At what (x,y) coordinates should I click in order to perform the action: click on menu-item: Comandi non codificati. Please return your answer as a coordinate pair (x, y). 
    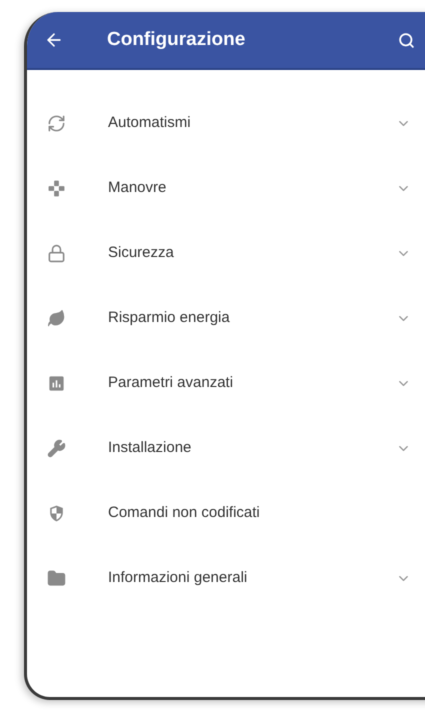
    Looking at the image, I should click on (226, 513).